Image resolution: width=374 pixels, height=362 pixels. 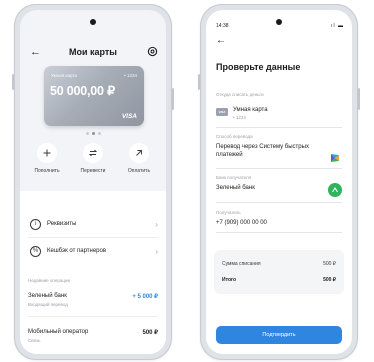 I want to click on menu-item-label: Реквизиты, so click(x=62, y=224).